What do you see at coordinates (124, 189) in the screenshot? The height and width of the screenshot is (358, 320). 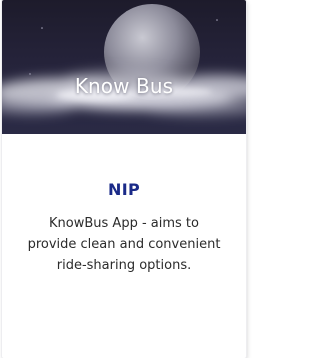 I see `card-heading: NIP` at bounding box center [124, 189].